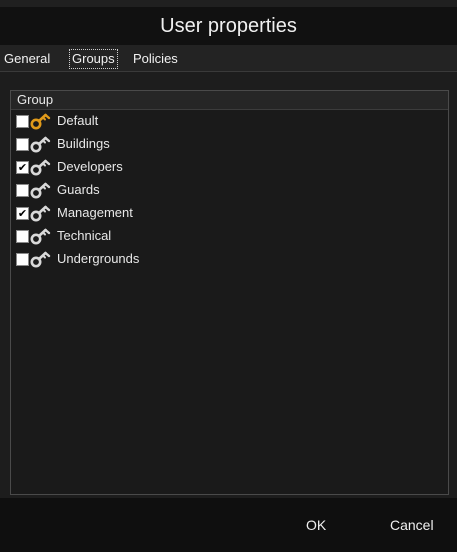 The width and height of the screenshot is (457, 552). Describe the element at coordinates (98, 258) in the screenshot. I see `group-label: Undergrounds` at that location.